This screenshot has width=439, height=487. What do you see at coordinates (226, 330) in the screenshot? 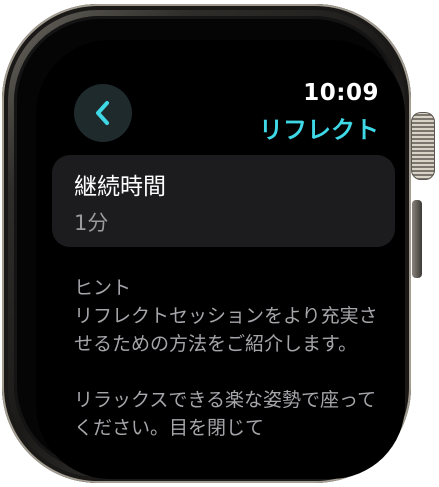
I see `hint-body: リフレクトセッションをより充実させるための方法をご紹介します。` at bounding box center [226, 330].